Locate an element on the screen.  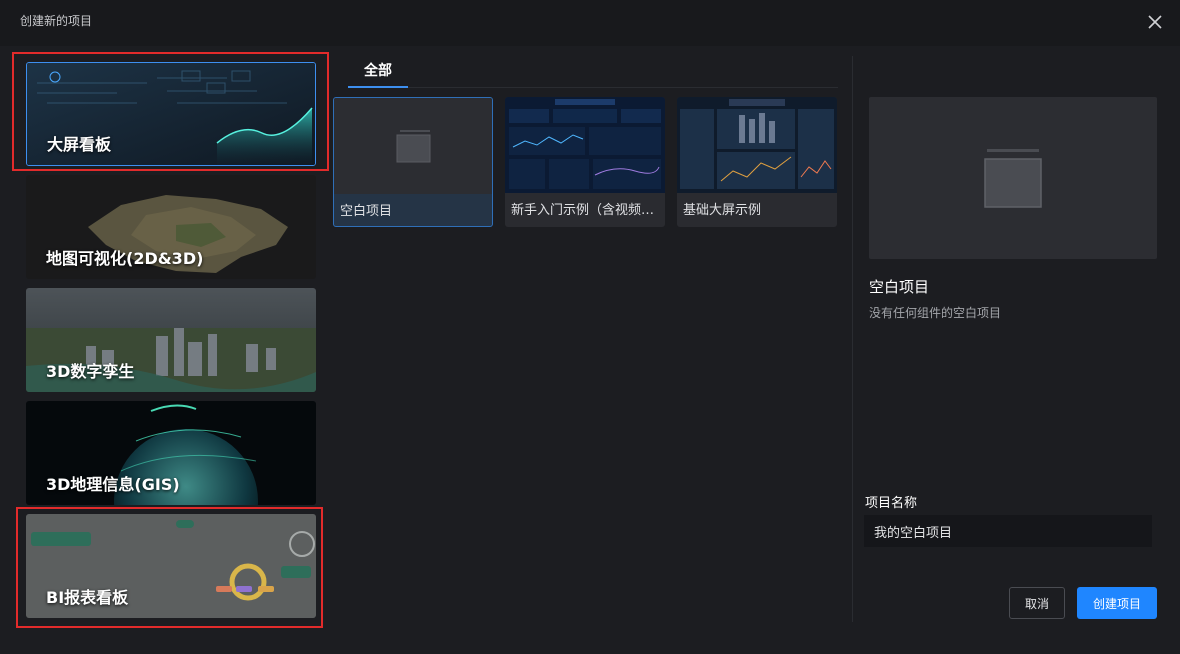
category-map-visualization: 地图可视化(2D&3D) is located at coordinates (171, 227).